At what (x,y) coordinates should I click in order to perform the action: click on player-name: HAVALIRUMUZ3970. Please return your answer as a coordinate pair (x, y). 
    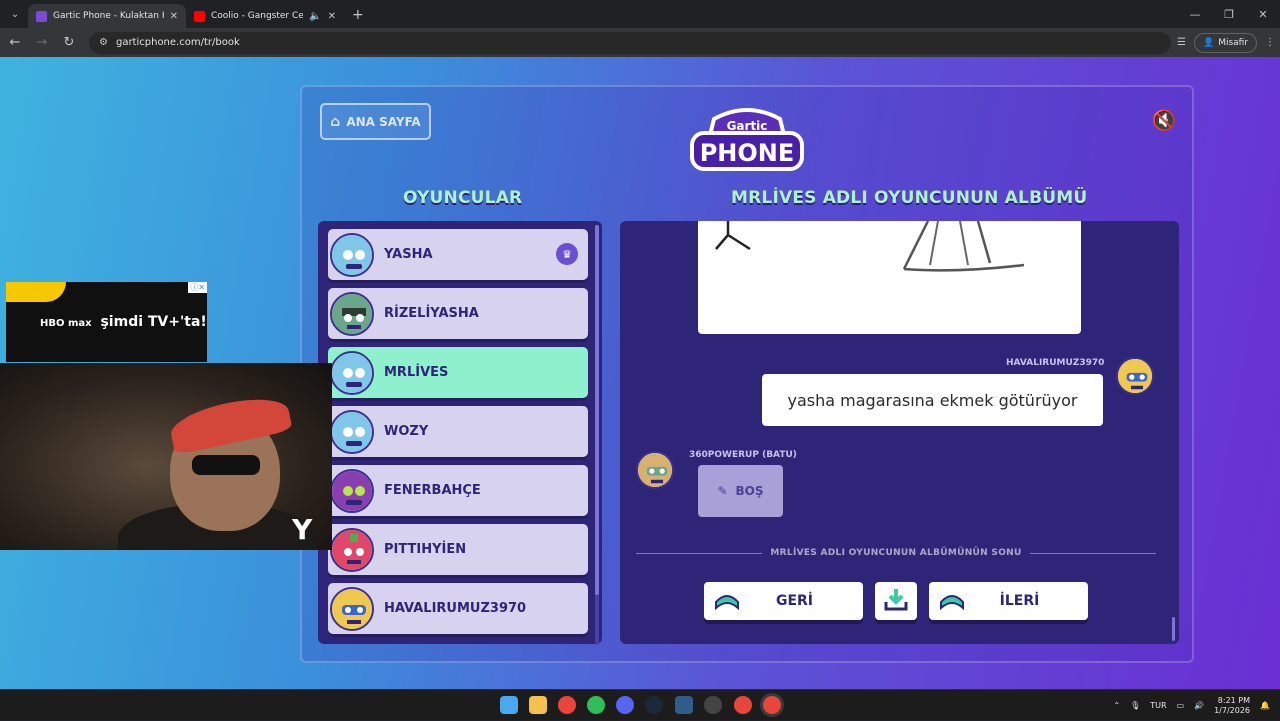
    Looking at the image, I should click on (455, 608).